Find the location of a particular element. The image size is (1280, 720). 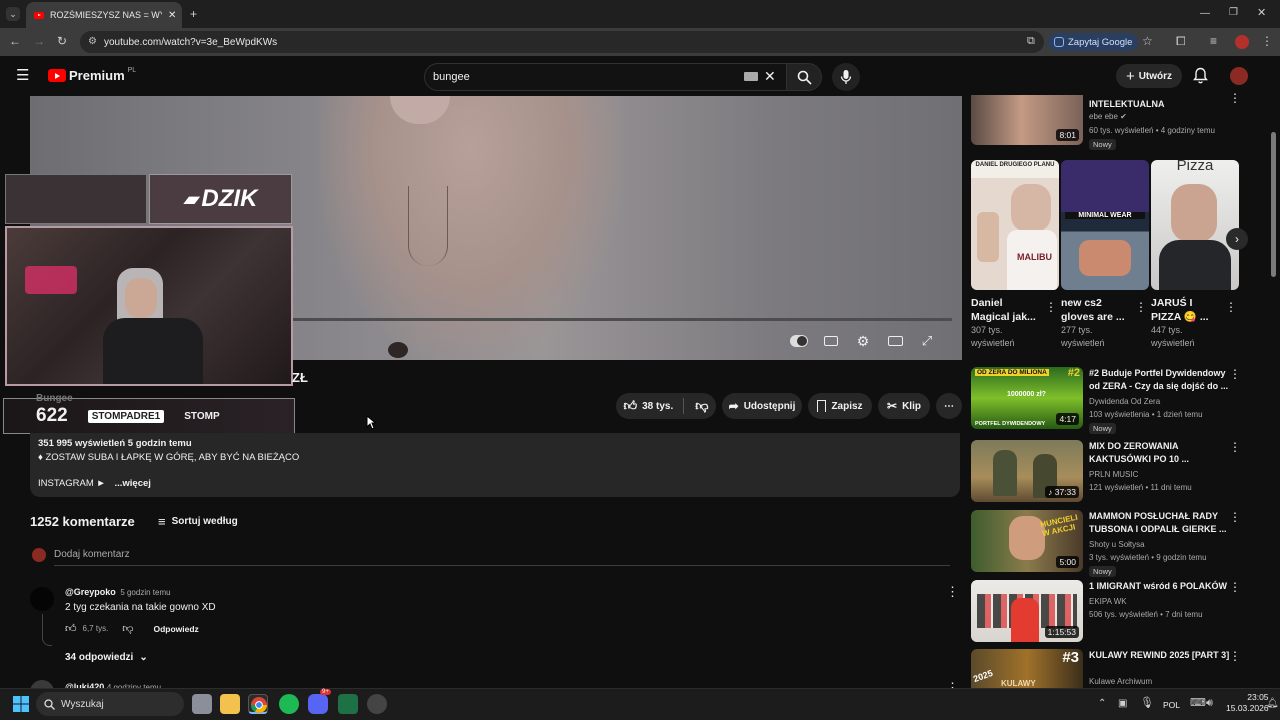

reading-list-icon: ≡ is located at coordinates (1213, 41).